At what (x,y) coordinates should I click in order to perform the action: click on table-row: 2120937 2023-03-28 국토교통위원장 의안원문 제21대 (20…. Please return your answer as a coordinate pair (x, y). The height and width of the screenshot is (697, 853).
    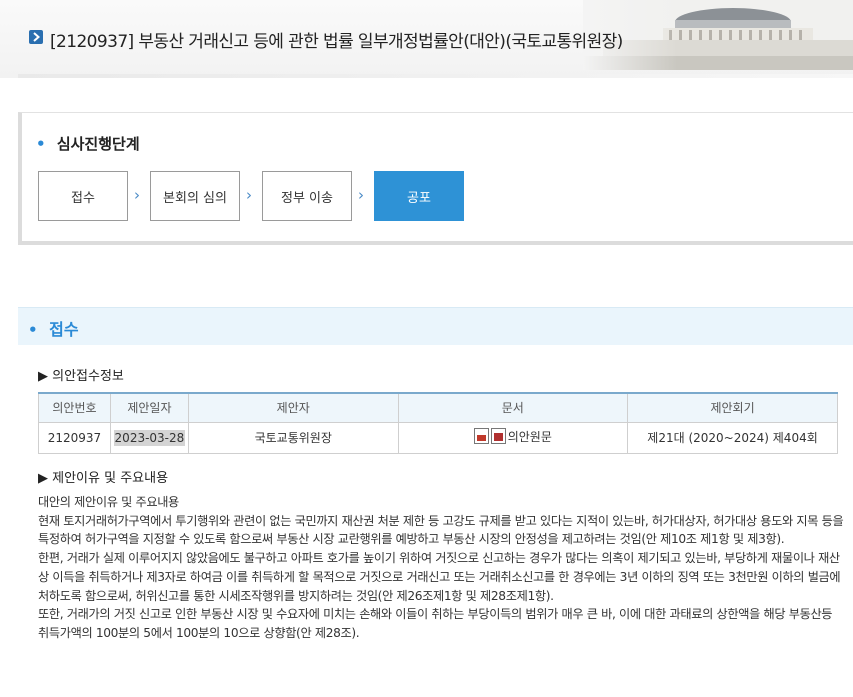
    Looking at the image, I should click on (438, 437).